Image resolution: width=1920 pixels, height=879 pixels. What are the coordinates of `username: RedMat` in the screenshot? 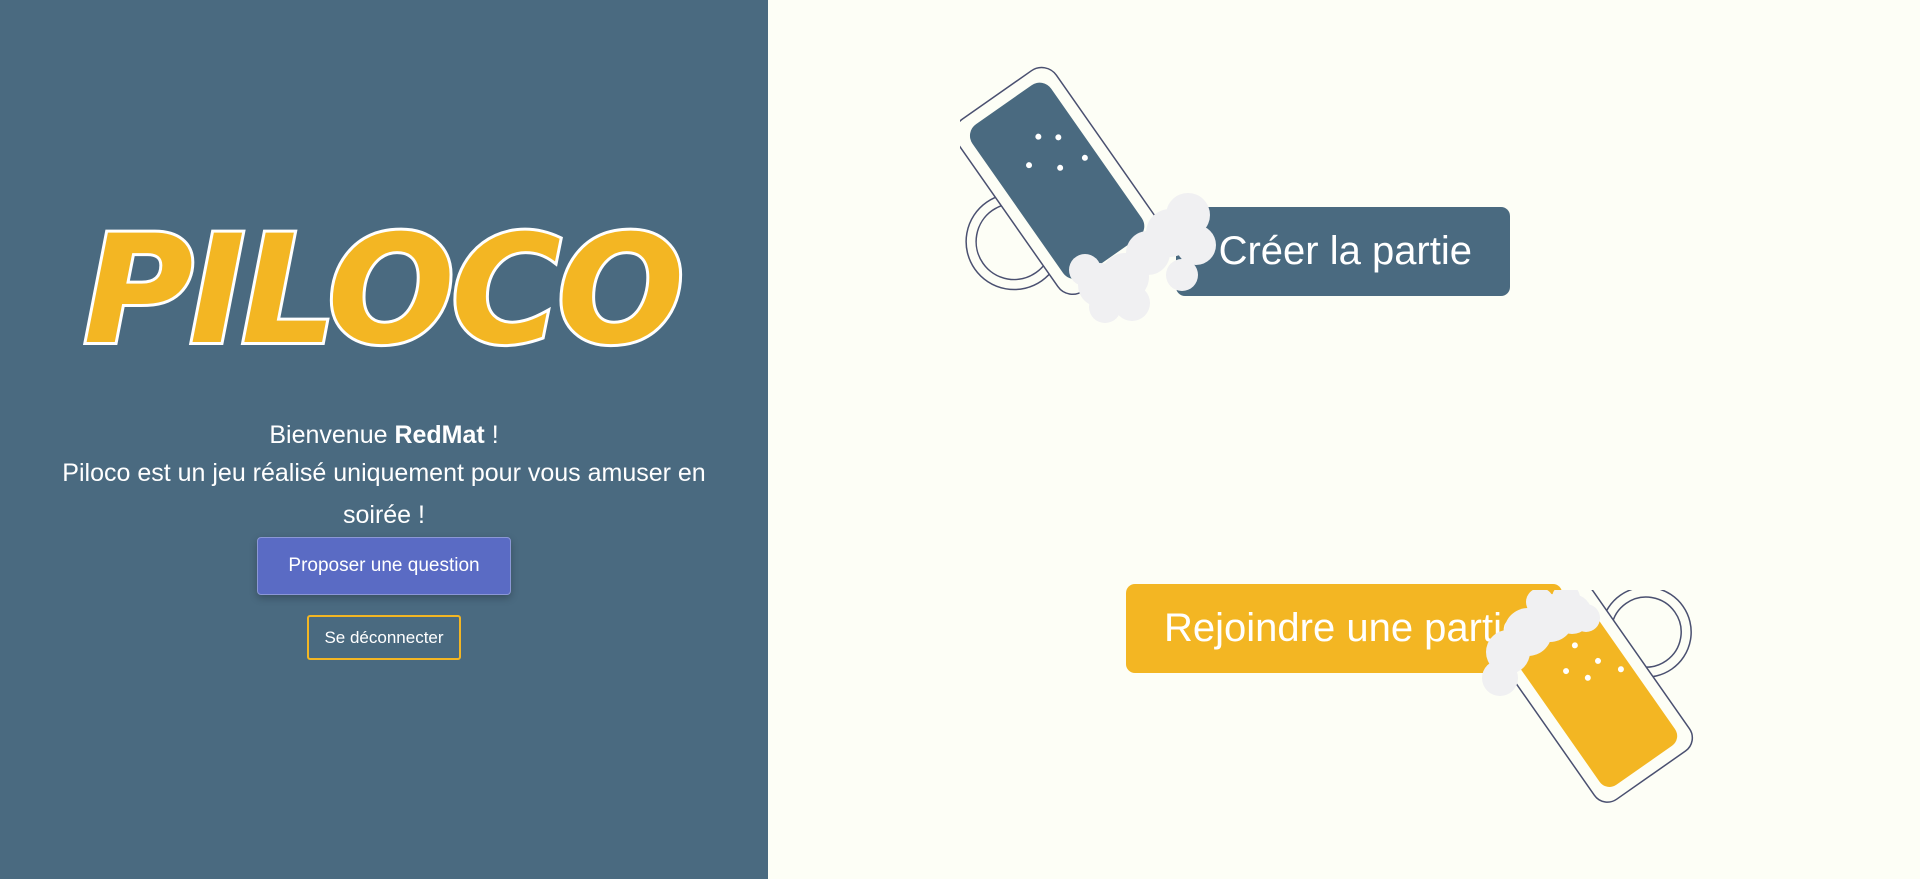 It's located at (439, 435).